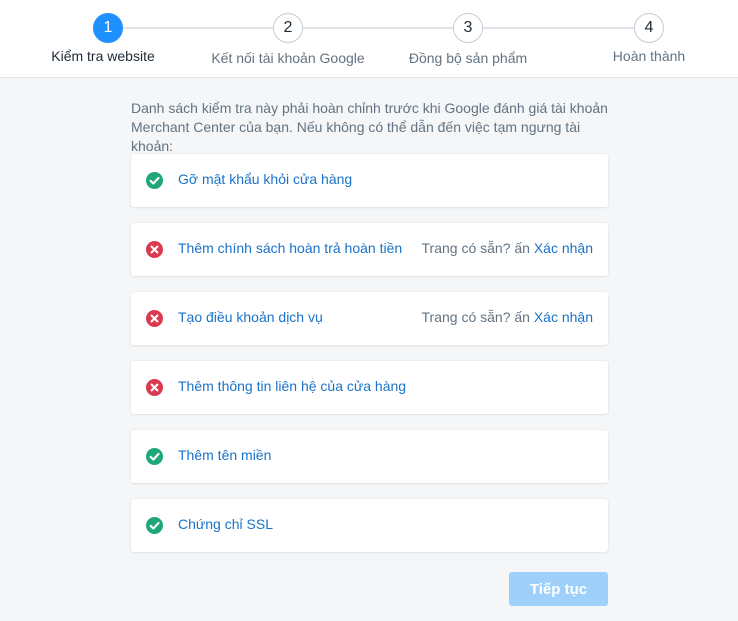  I want to click on step-2-circle: 2, so click(288, 28).